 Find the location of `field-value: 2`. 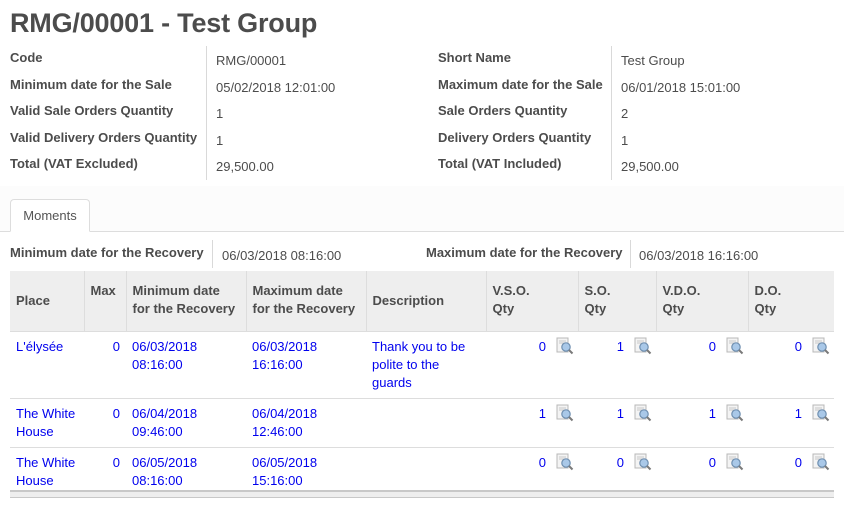

field-value: 2 is located at coordinates (625, 113).